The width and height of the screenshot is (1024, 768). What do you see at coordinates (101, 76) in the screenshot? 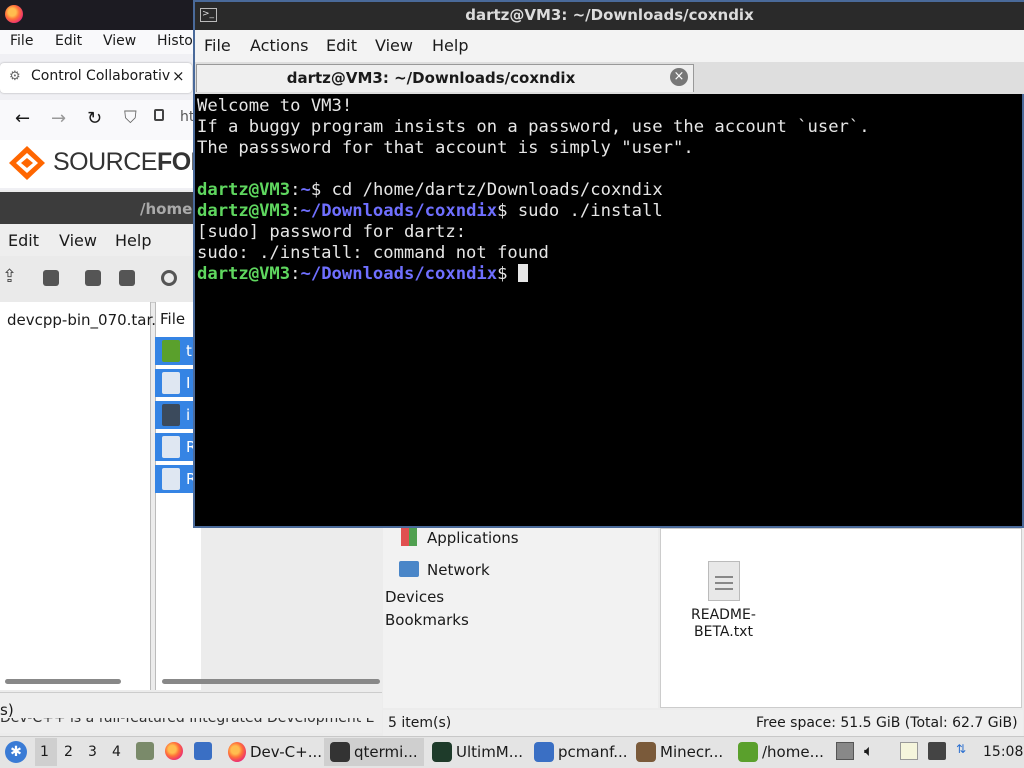
I see `tab-title: Control Collaborative` at bounding box center [101, 76].